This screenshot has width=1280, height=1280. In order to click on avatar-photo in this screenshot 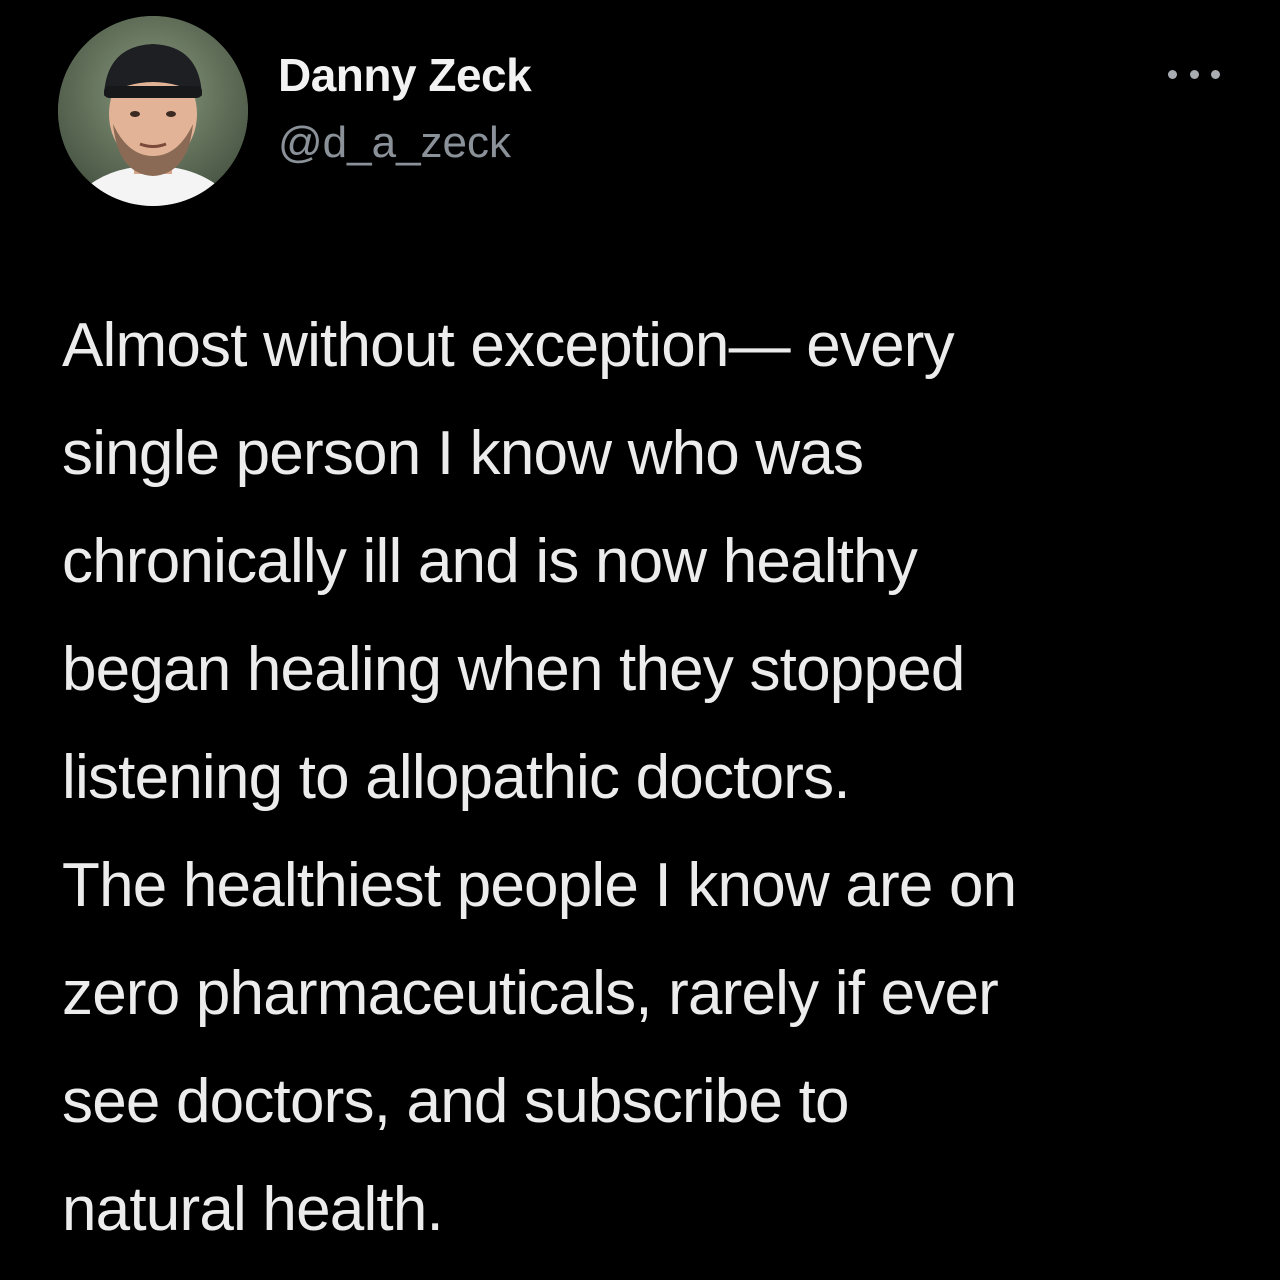, I will do `click(153, 111)`.